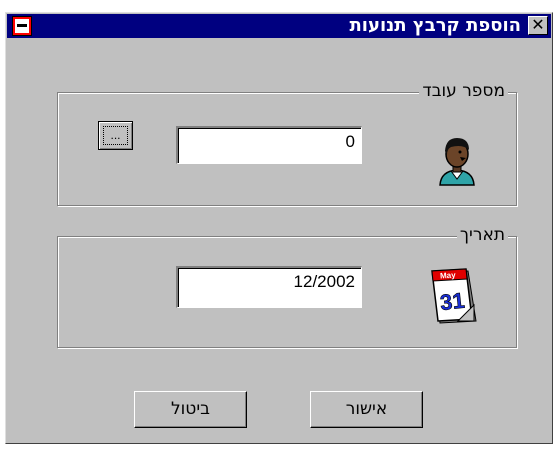 The width and height of the screenshot is (559, 449). Describe the element at coordinates (452, 301) in the screenshot. I see `calendar-day: 31` at that location.